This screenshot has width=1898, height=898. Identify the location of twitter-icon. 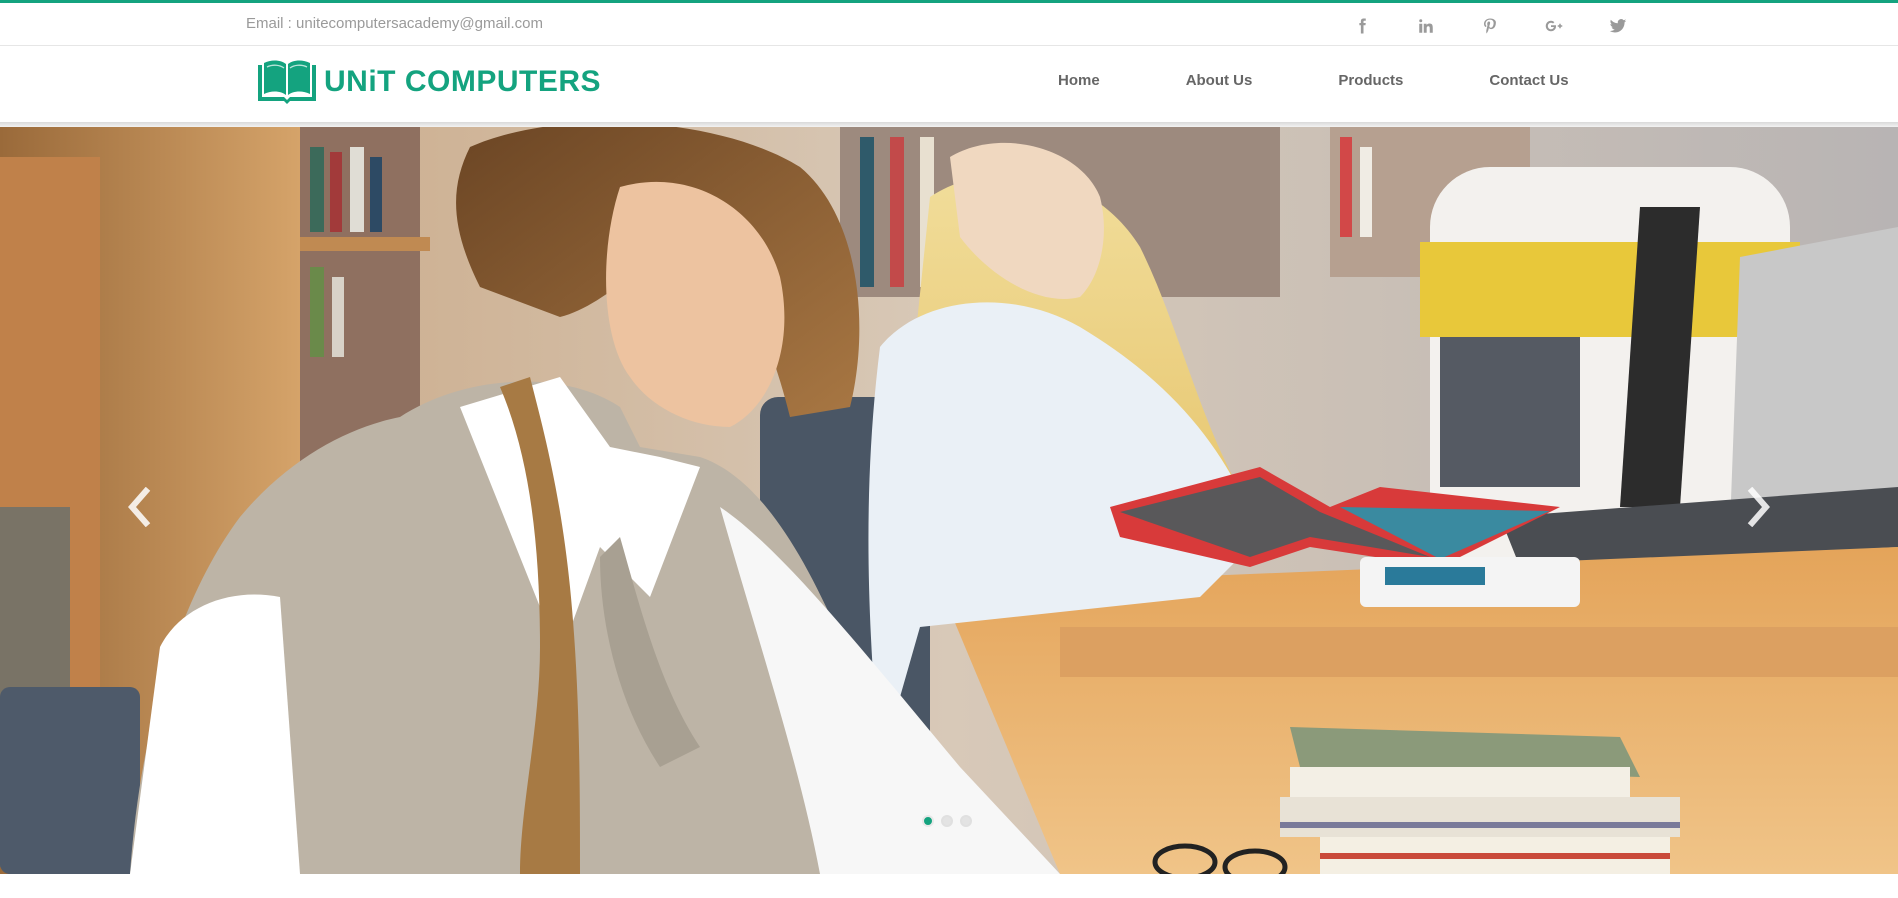
(1618, 26).